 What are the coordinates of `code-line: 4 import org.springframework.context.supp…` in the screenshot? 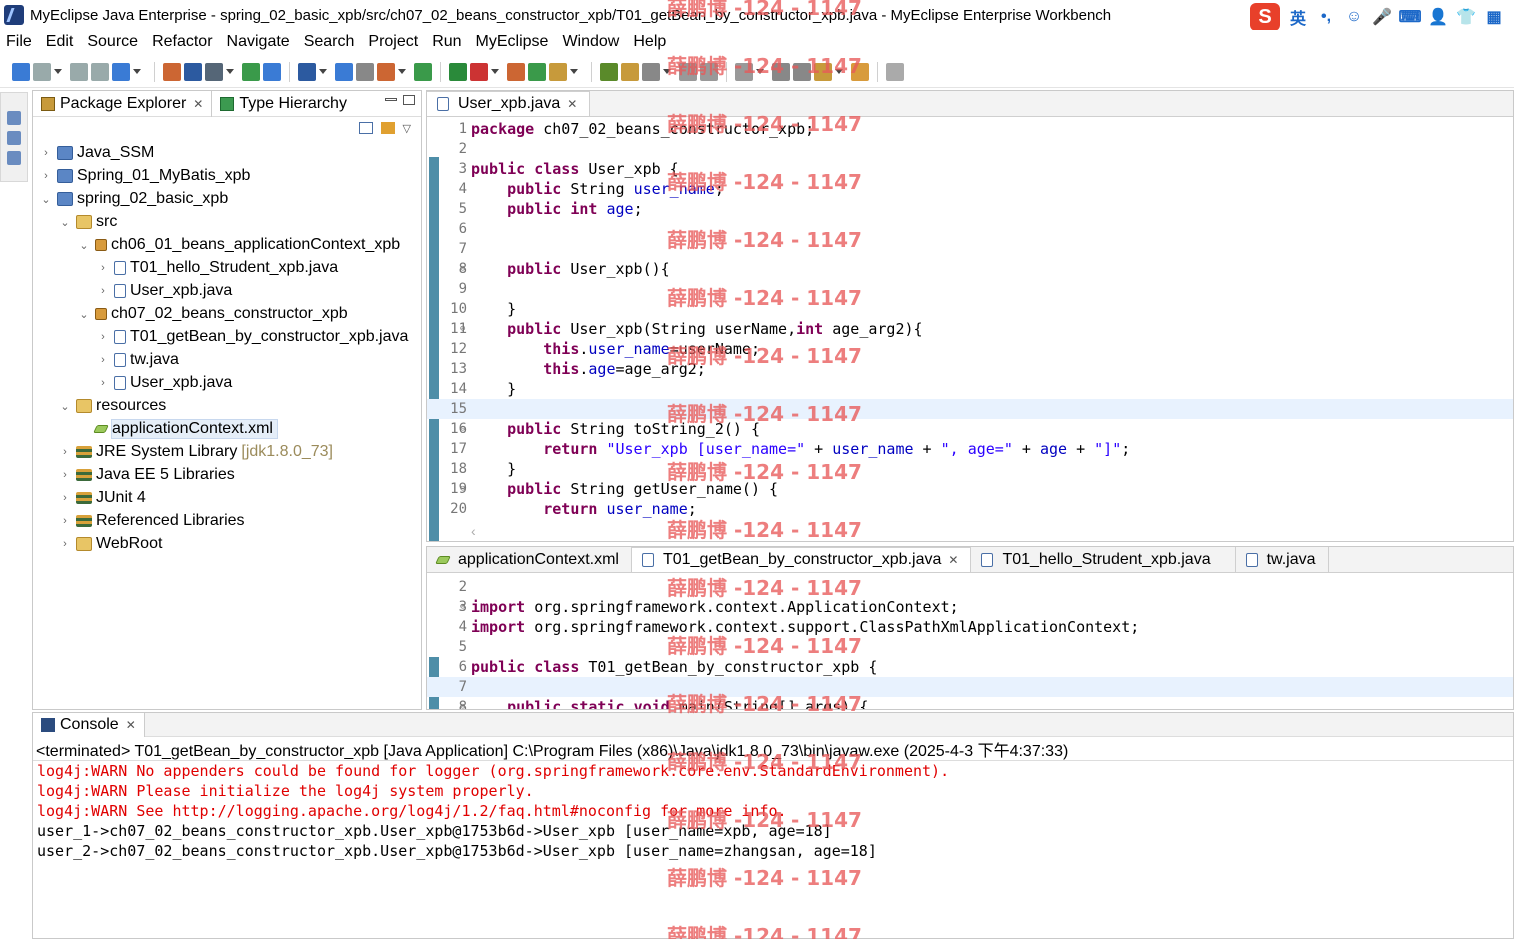 It's located at (970, 627).